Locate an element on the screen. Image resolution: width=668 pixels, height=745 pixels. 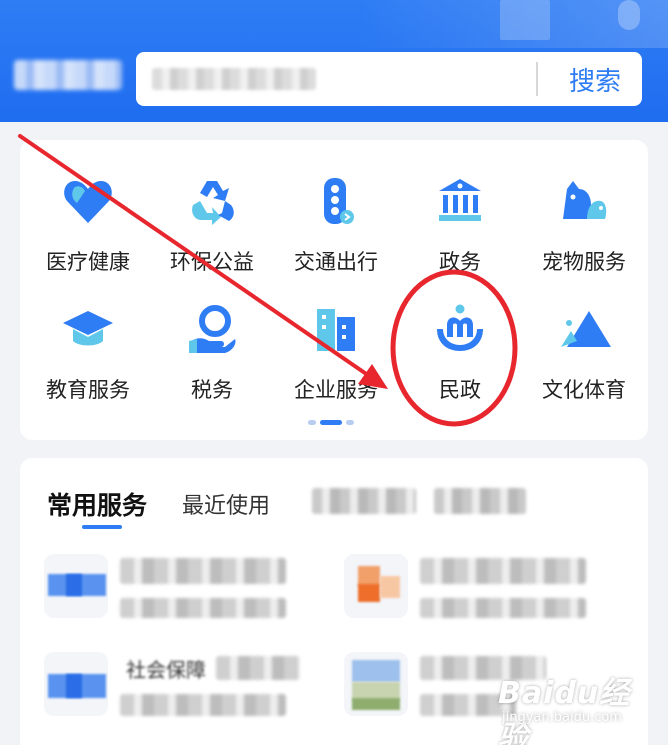
people-hands-icon is located at coordinates (460, 330).